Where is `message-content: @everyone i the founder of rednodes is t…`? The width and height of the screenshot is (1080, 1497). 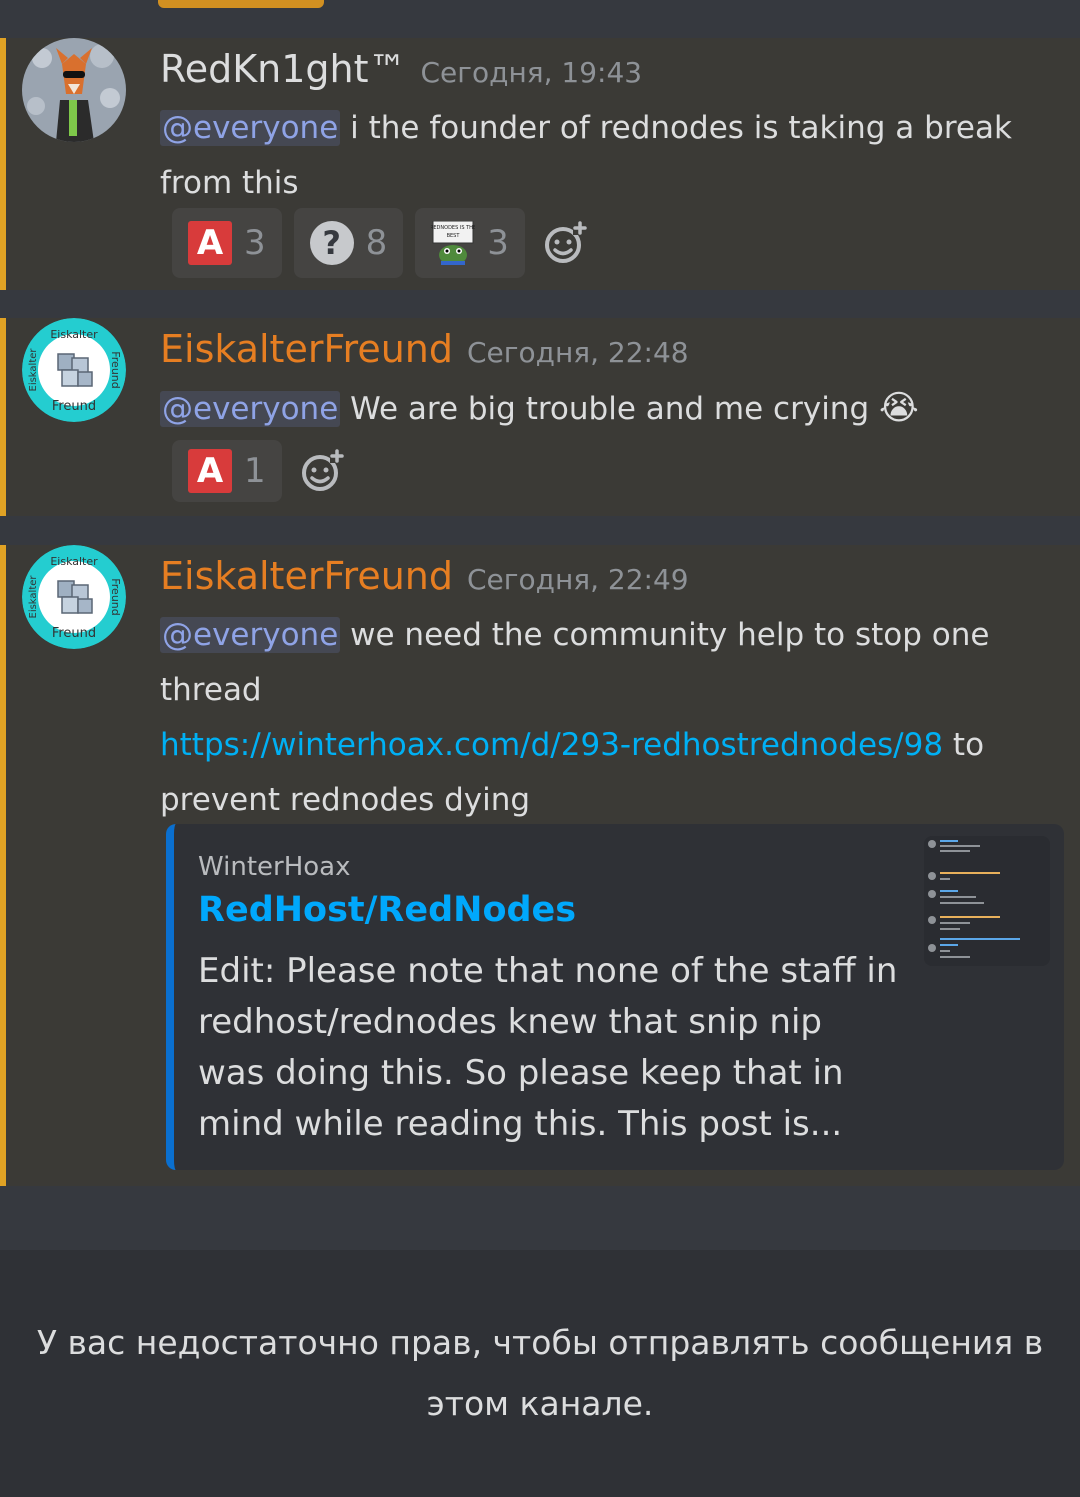 message-content: @everyone i the founder of rednodes is t… is located at coordinates (611, 156).